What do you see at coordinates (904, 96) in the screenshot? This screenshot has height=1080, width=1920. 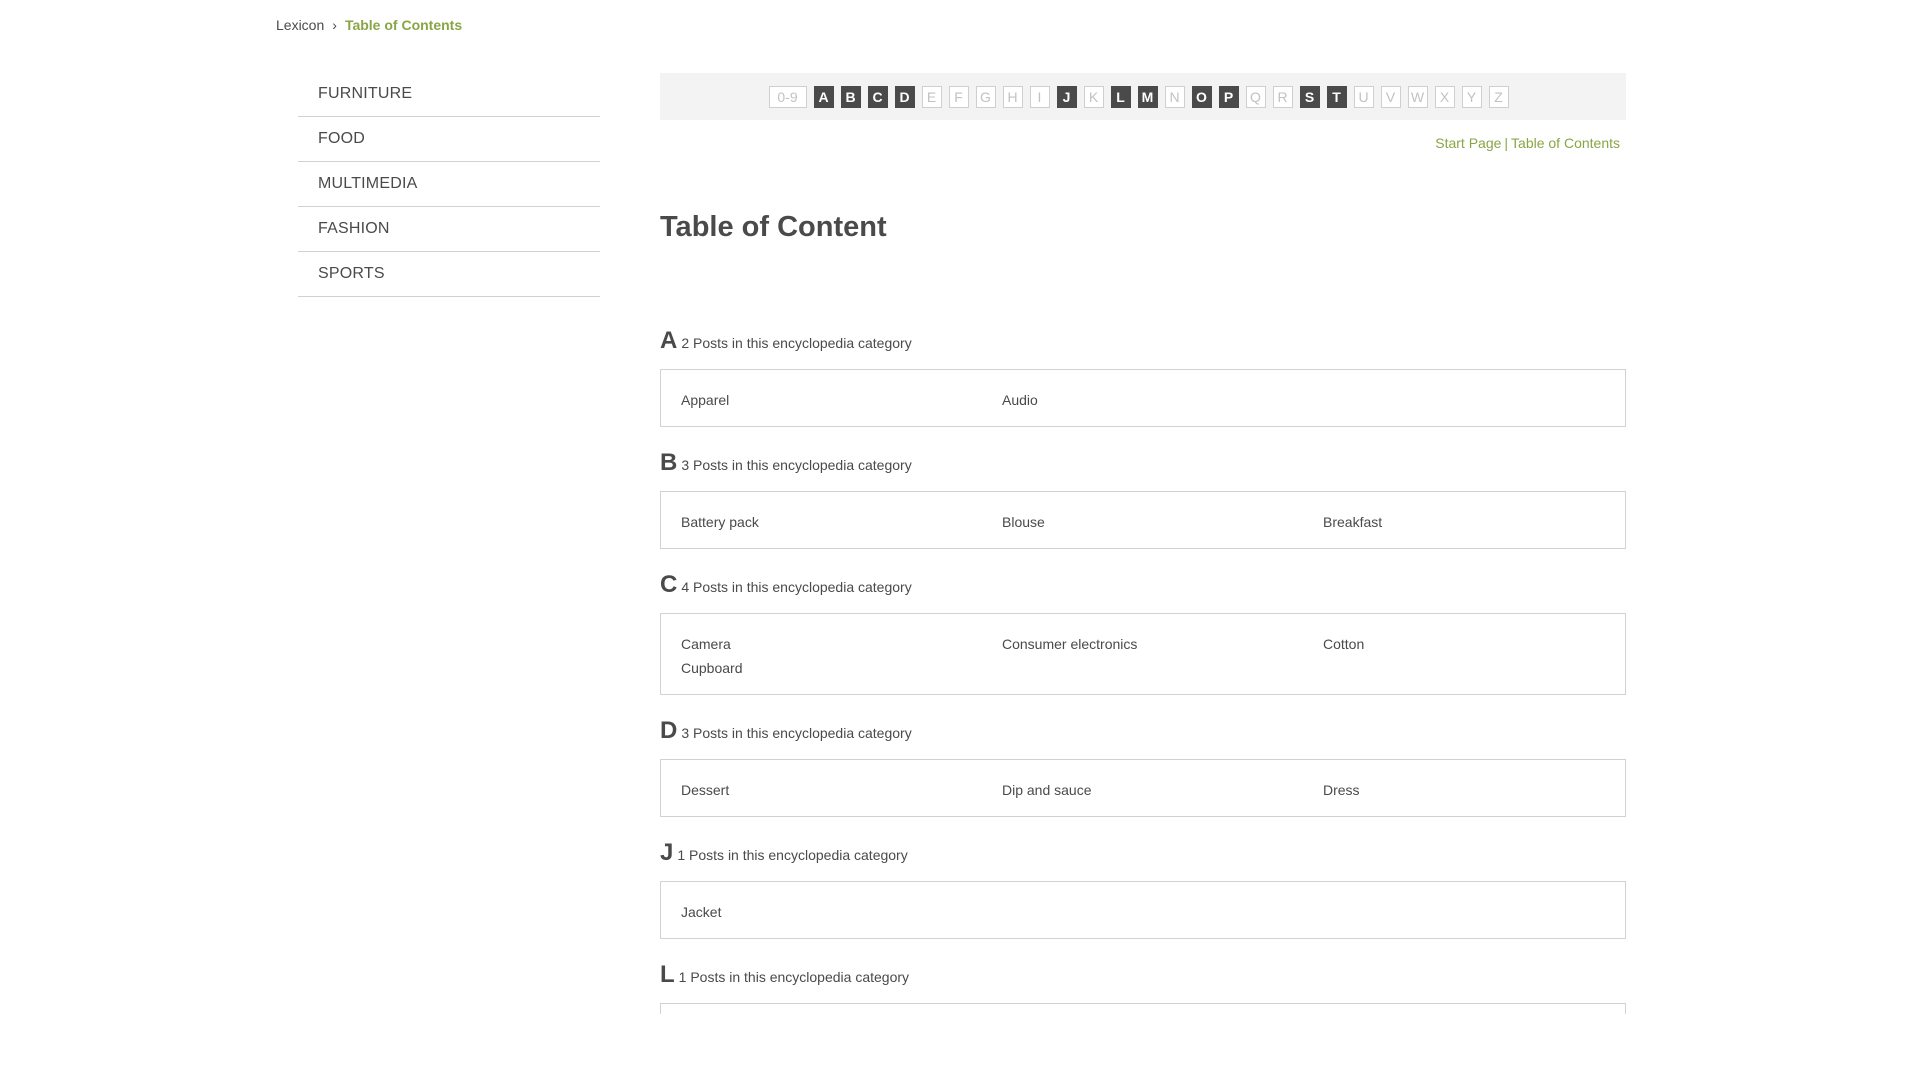 I see `letter-d: D` at bounding box center [904, 96].